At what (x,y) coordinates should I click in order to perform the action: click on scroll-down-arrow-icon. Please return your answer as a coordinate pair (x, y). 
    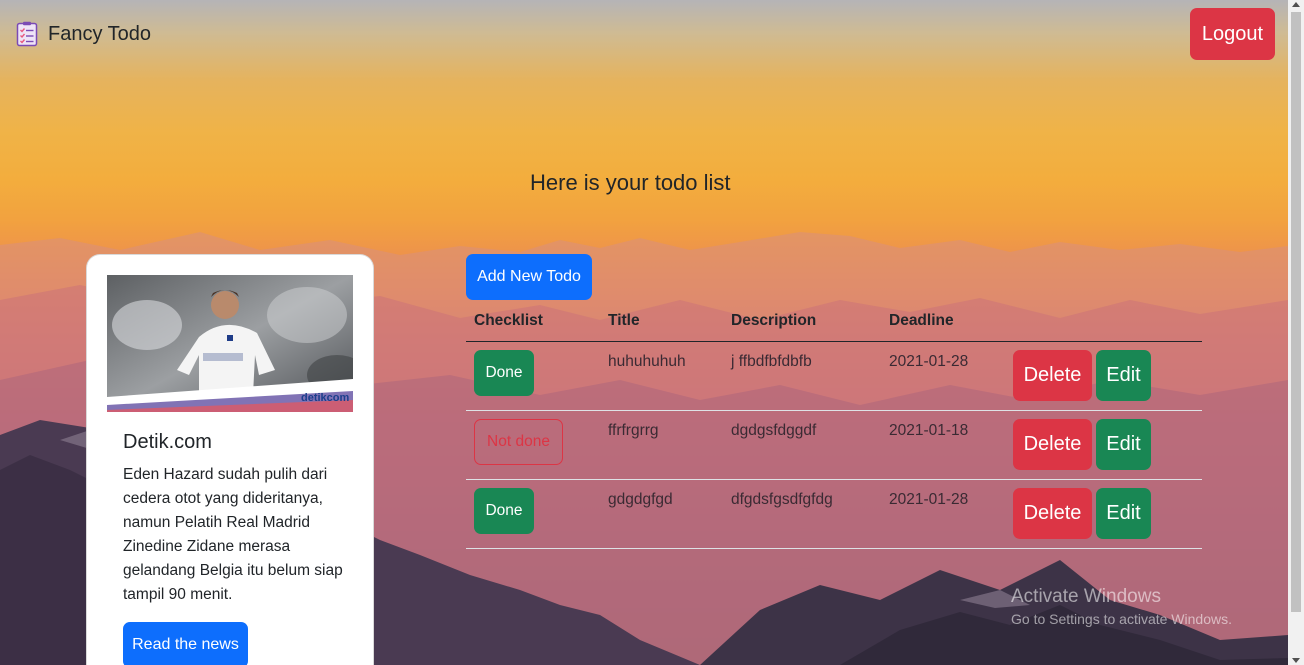
    Looking at the image, I should click on (1296, 660).